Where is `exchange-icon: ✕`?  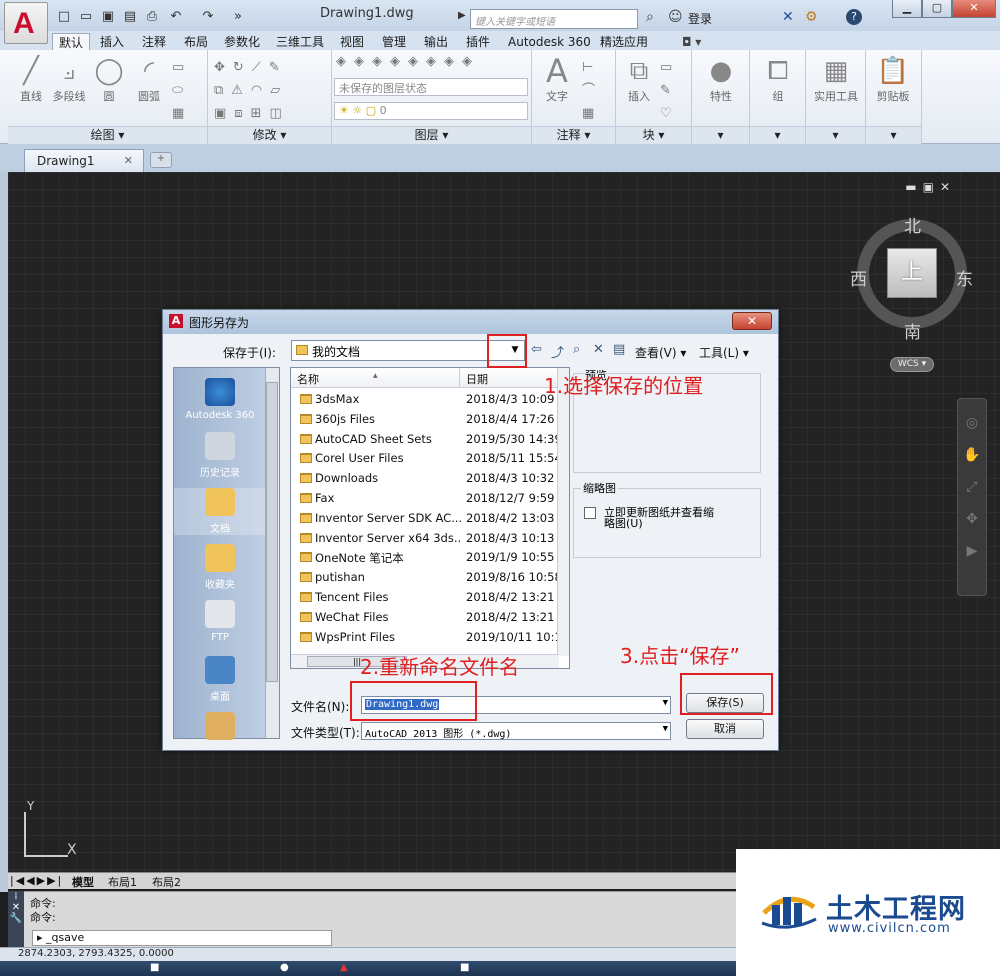 exchange-icon: ✕ is located at coordinates (788, 17).